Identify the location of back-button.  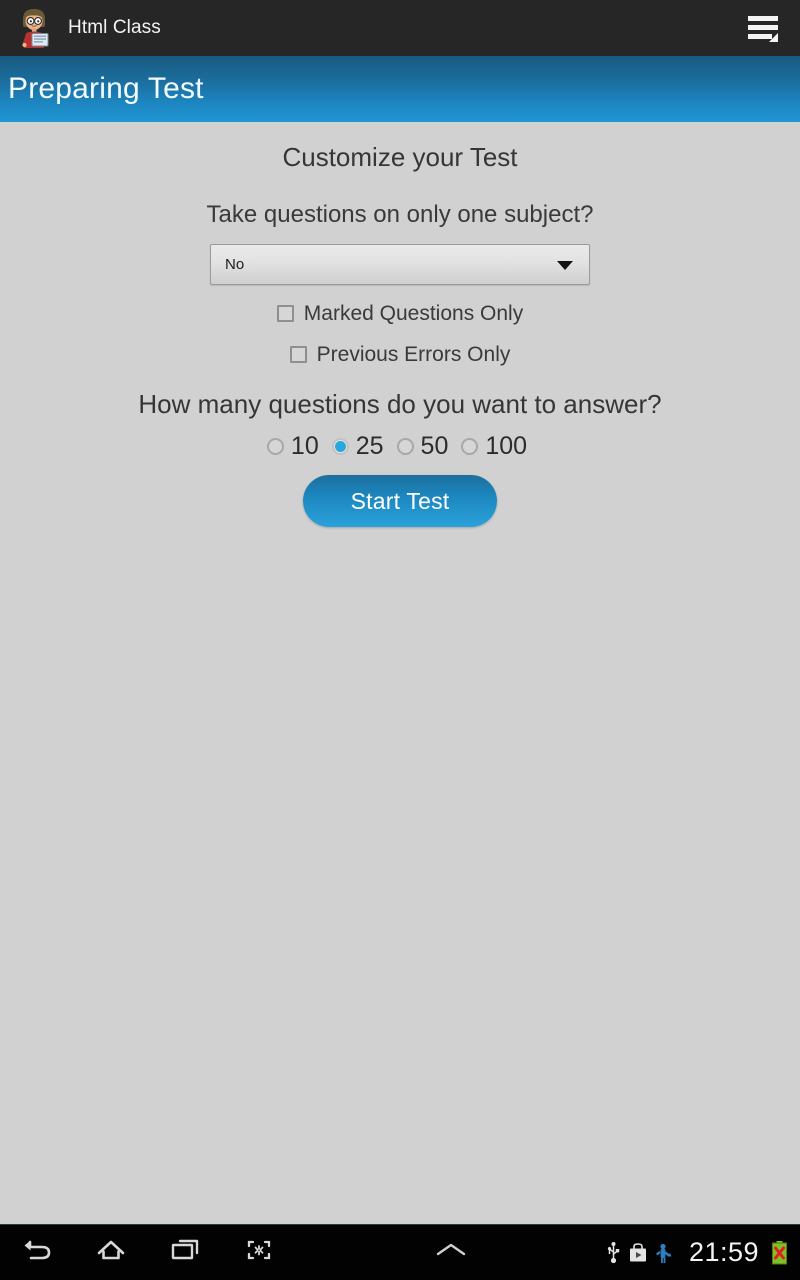
(37, 1252).